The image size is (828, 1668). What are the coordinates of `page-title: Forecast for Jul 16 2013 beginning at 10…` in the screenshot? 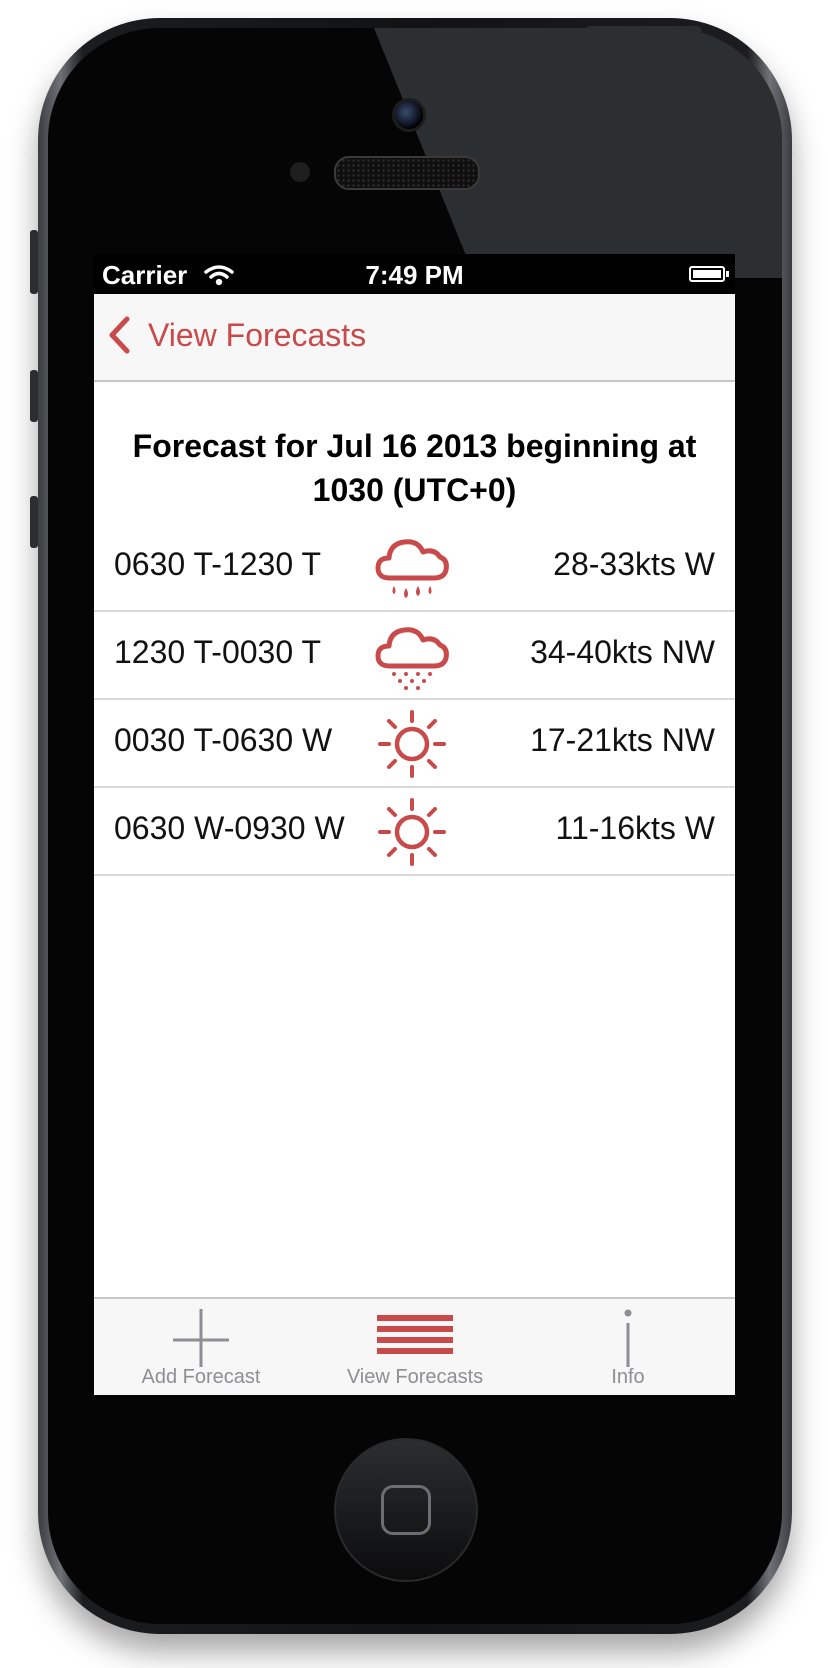 It's located at (414, 468).